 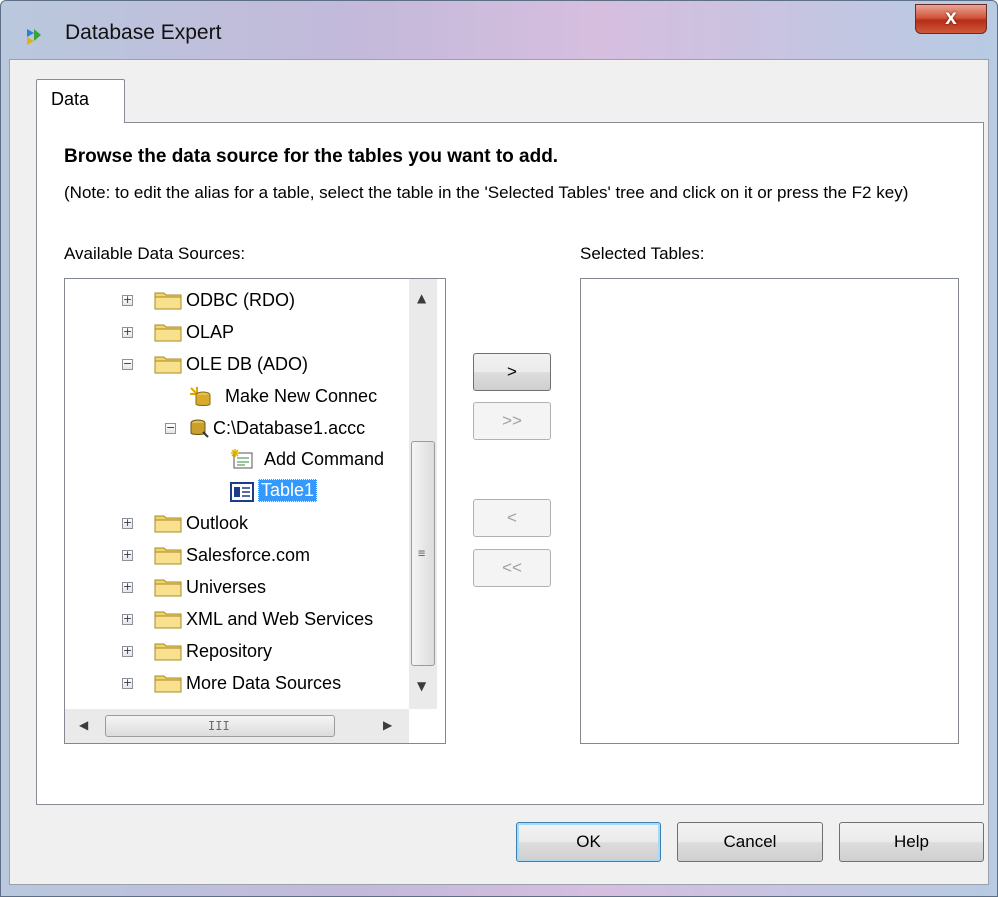 What do you see at coordinates (911, 842) in the screenshot?
I see `help-button: Help` at bounding box center [911, 842].